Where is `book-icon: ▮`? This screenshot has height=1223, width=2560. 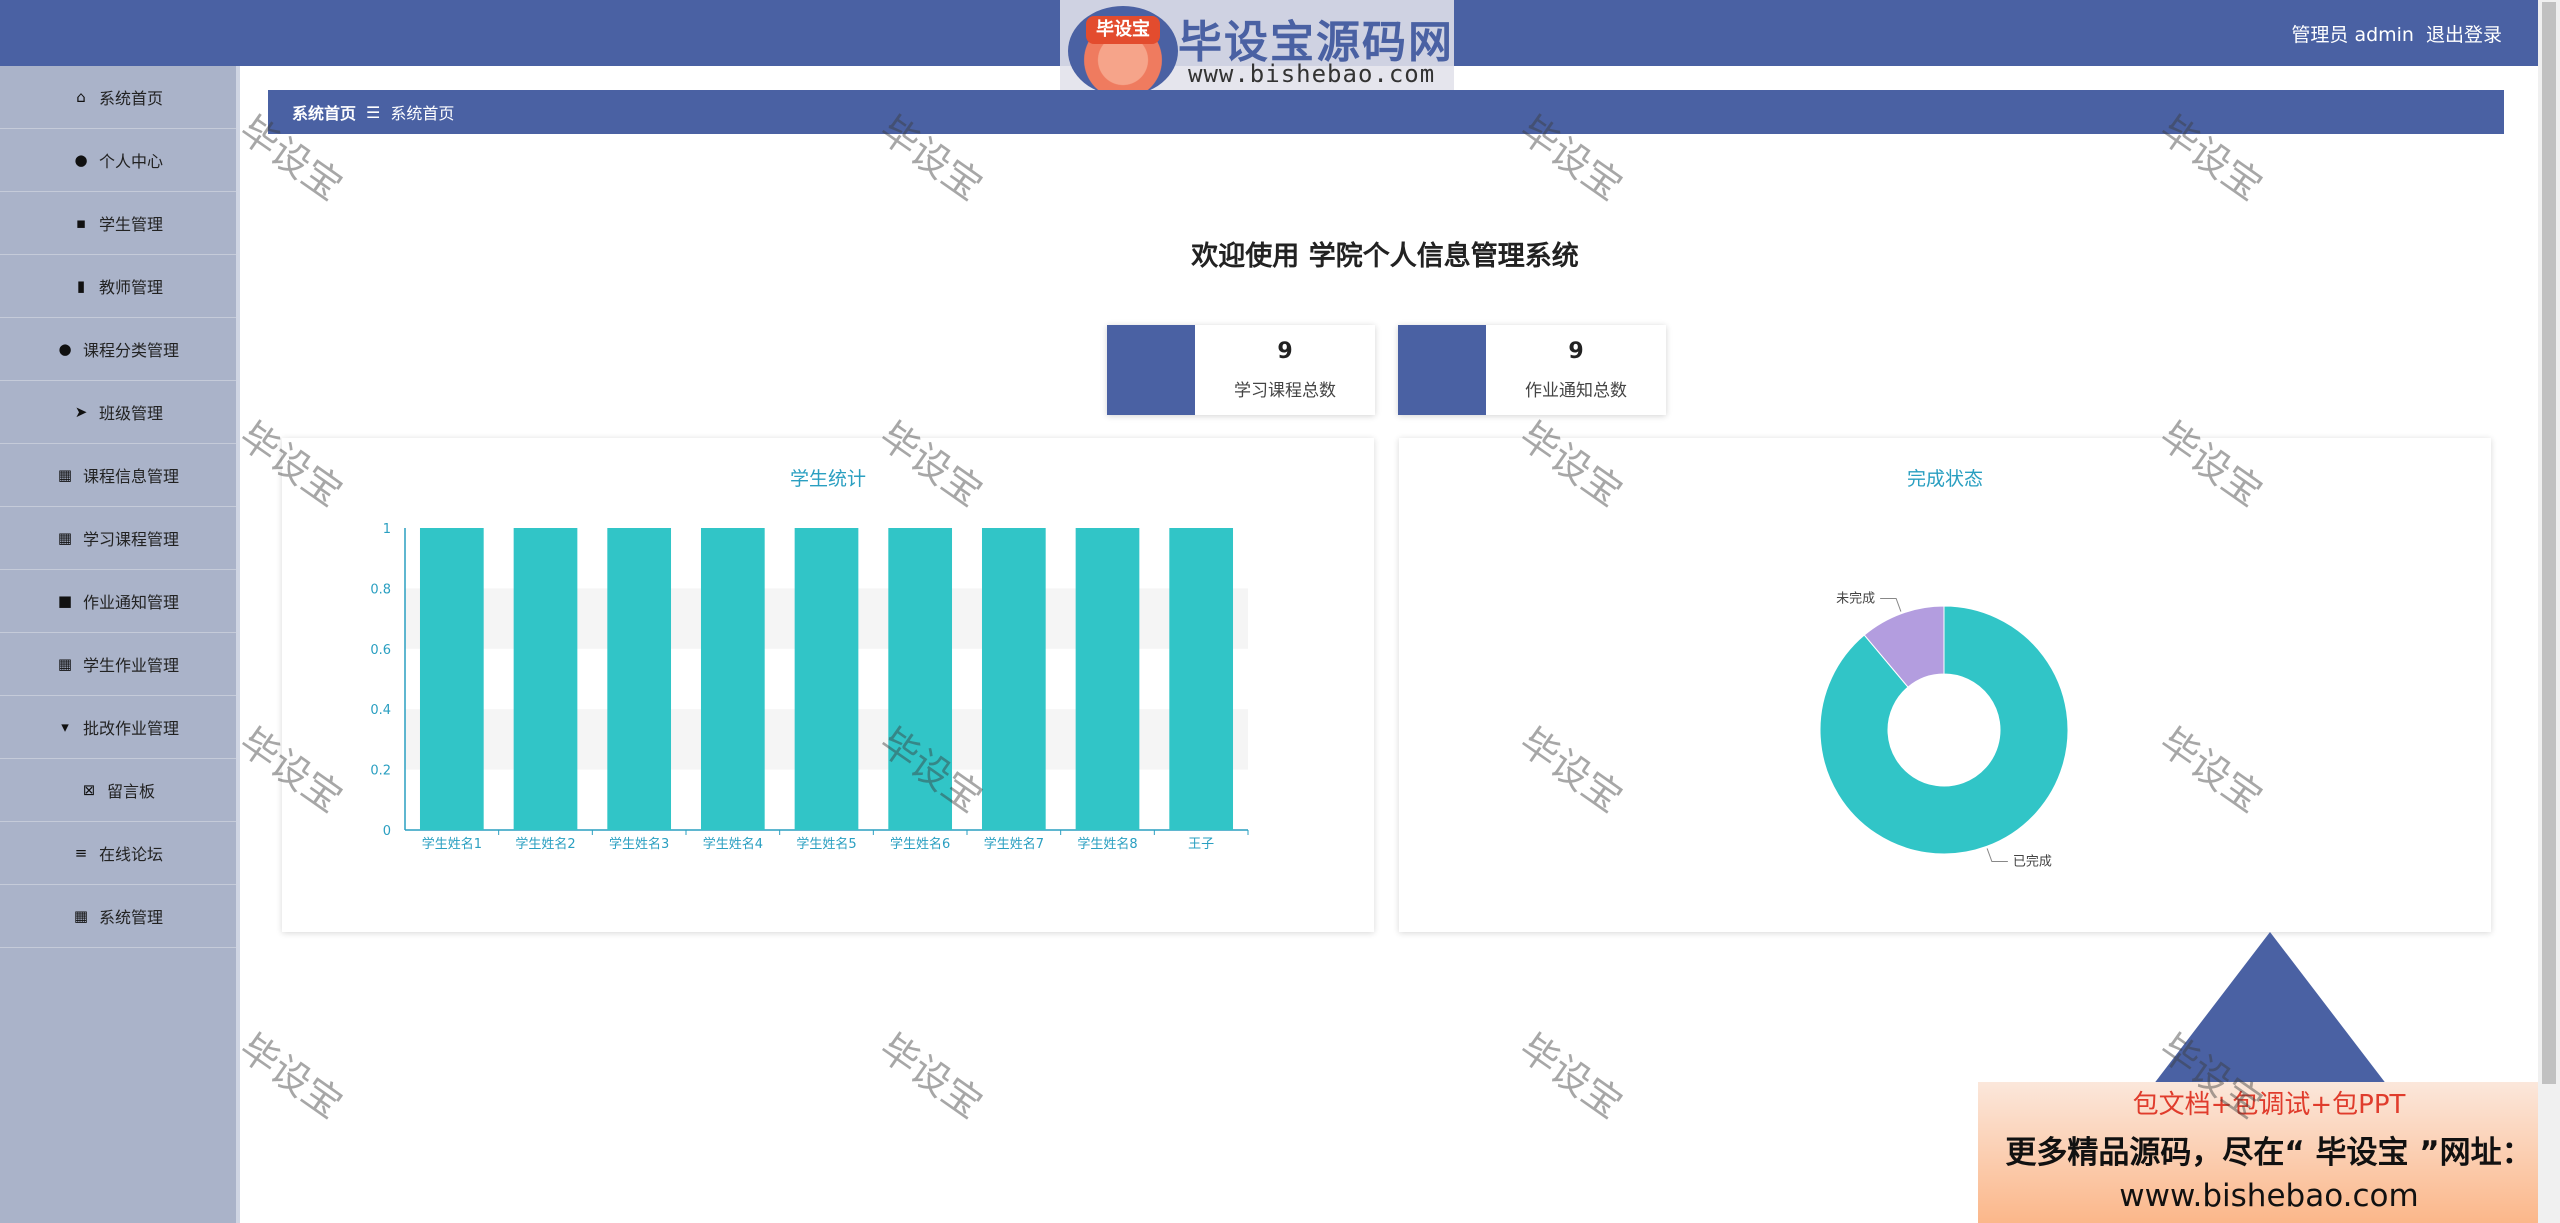 book-icon: ▮ is located at coordinates (81, 286).